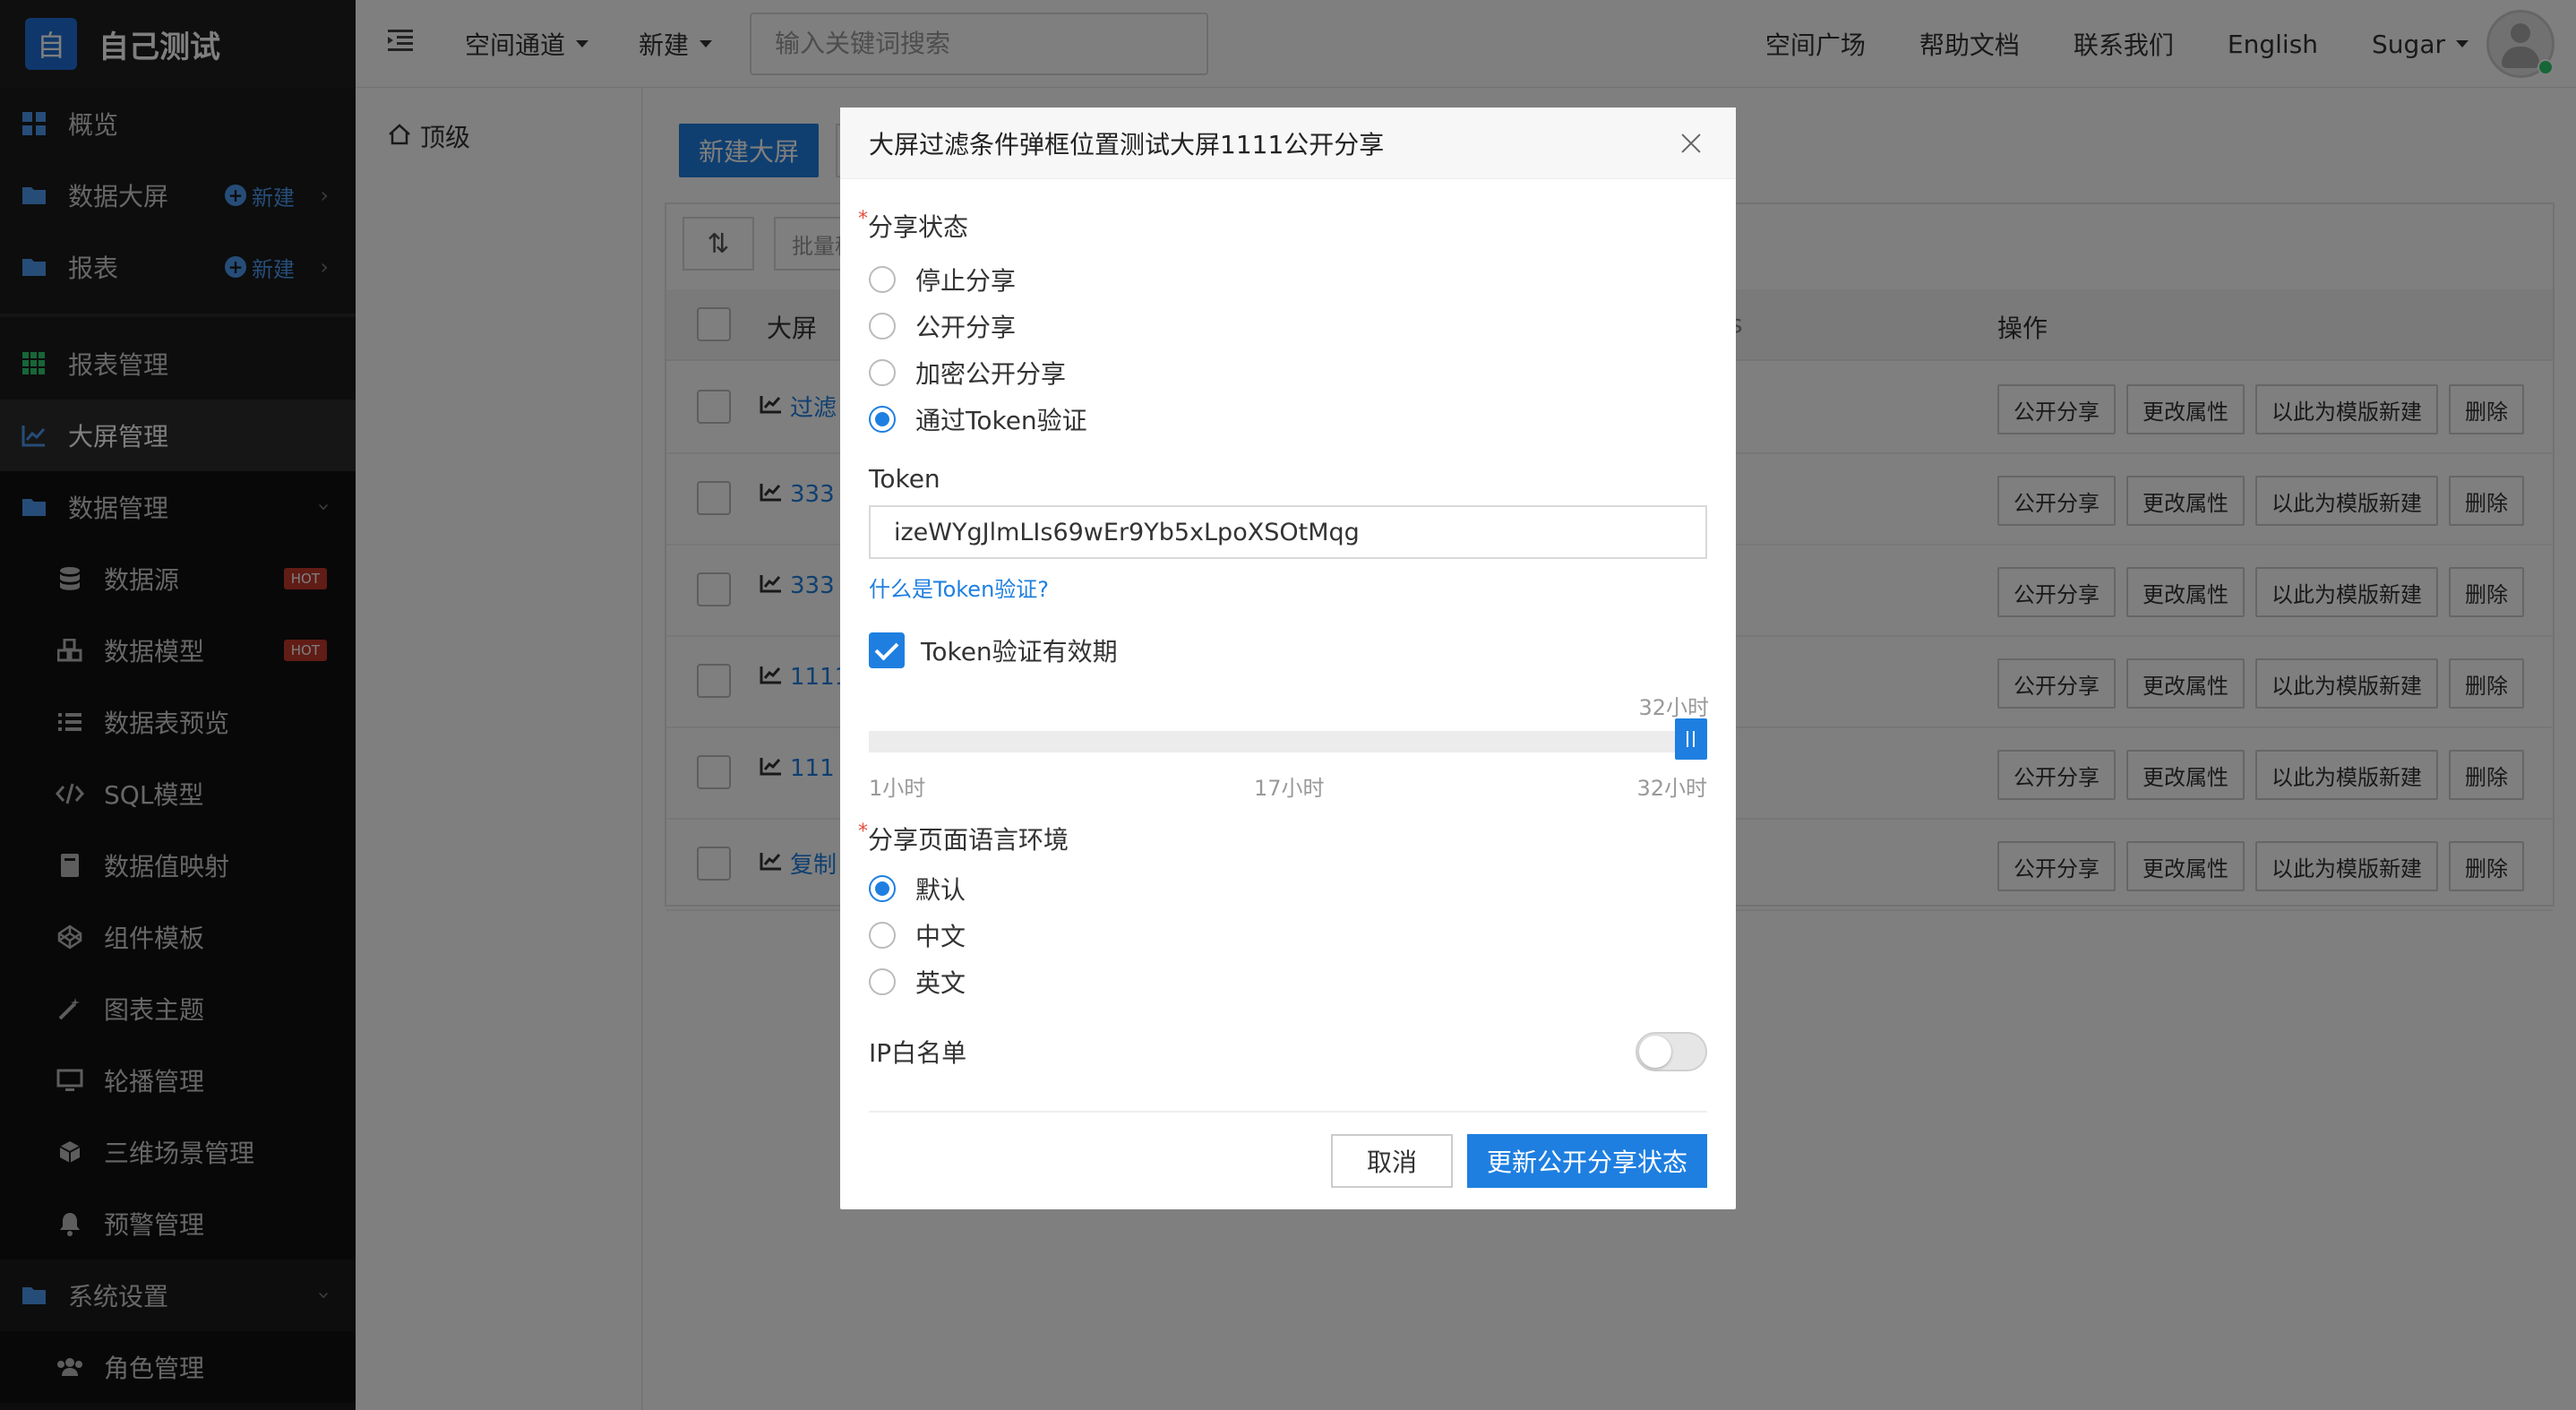 The height and width of the screenshot is (1410, 2576). Describe the element at coordinates (1691, 739) in the screenshot. I see `slider-handle` at that location.